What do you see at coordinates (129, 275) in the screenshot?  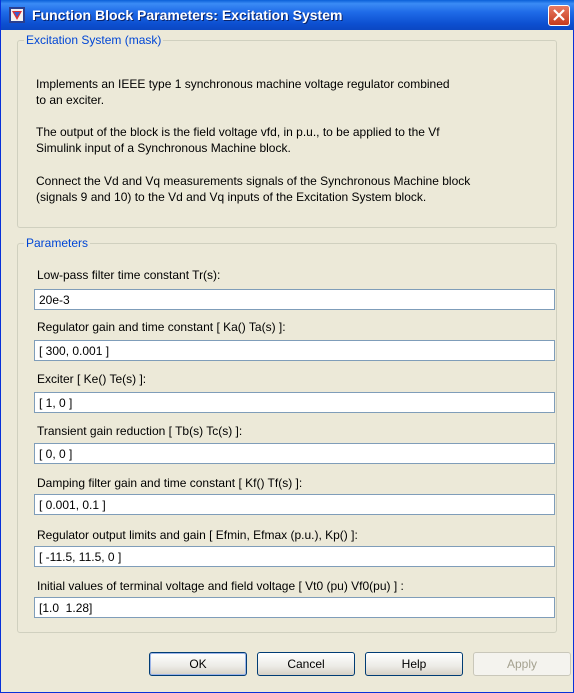 I see `param-label-tr: Low-pass filter time constant Tr(s):` at bounding box center [129, 275].